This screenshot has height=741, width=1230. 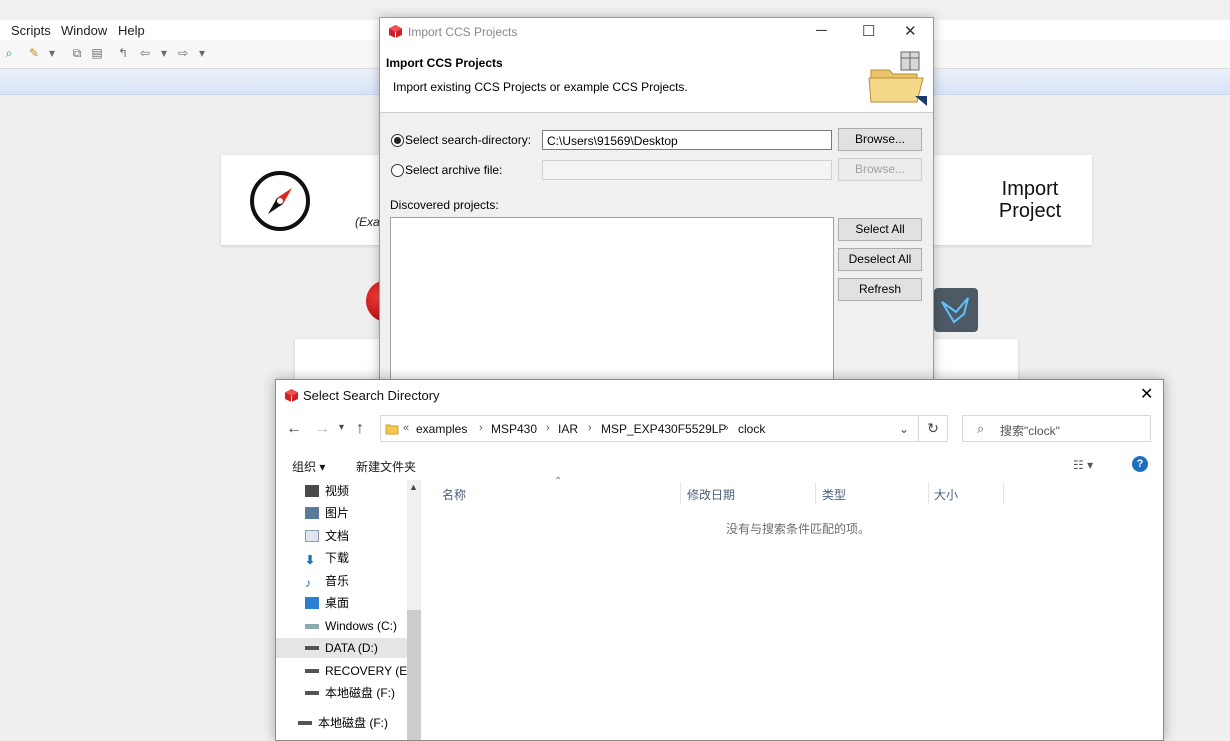 I want to click on forward-arrow-icon: →, so click(x=322, y=428).